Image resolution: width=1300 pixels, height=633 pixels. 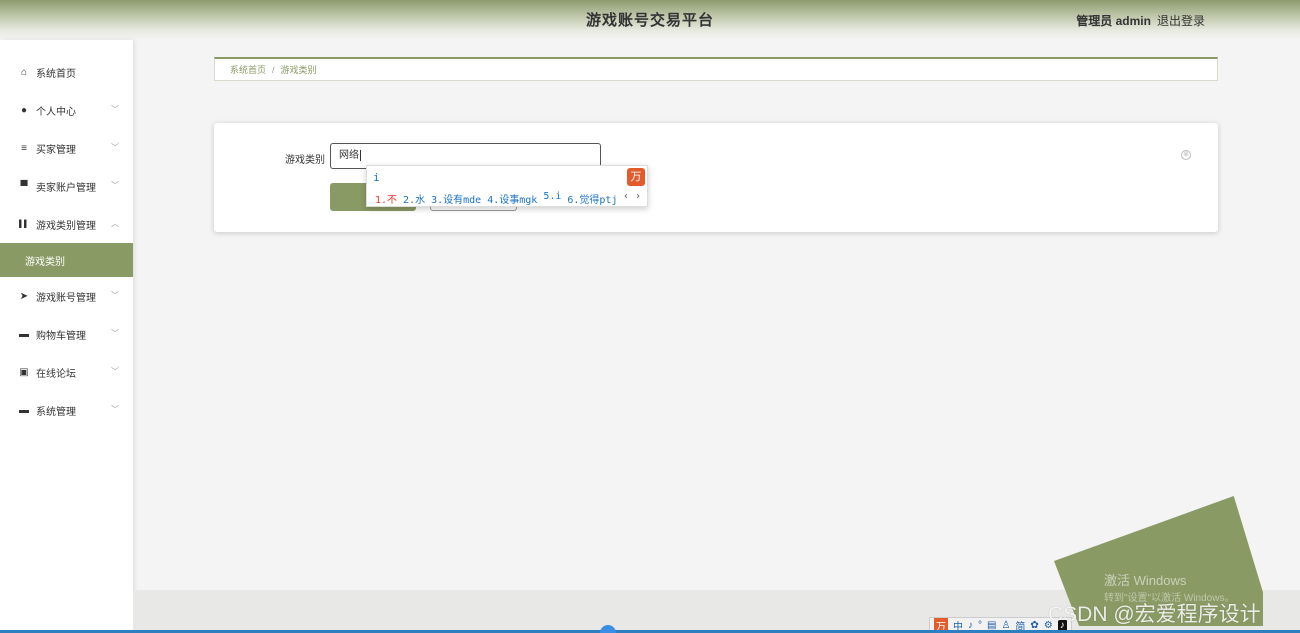 I want to click on monitor-icon: ▀, so click(x=24, y=186).